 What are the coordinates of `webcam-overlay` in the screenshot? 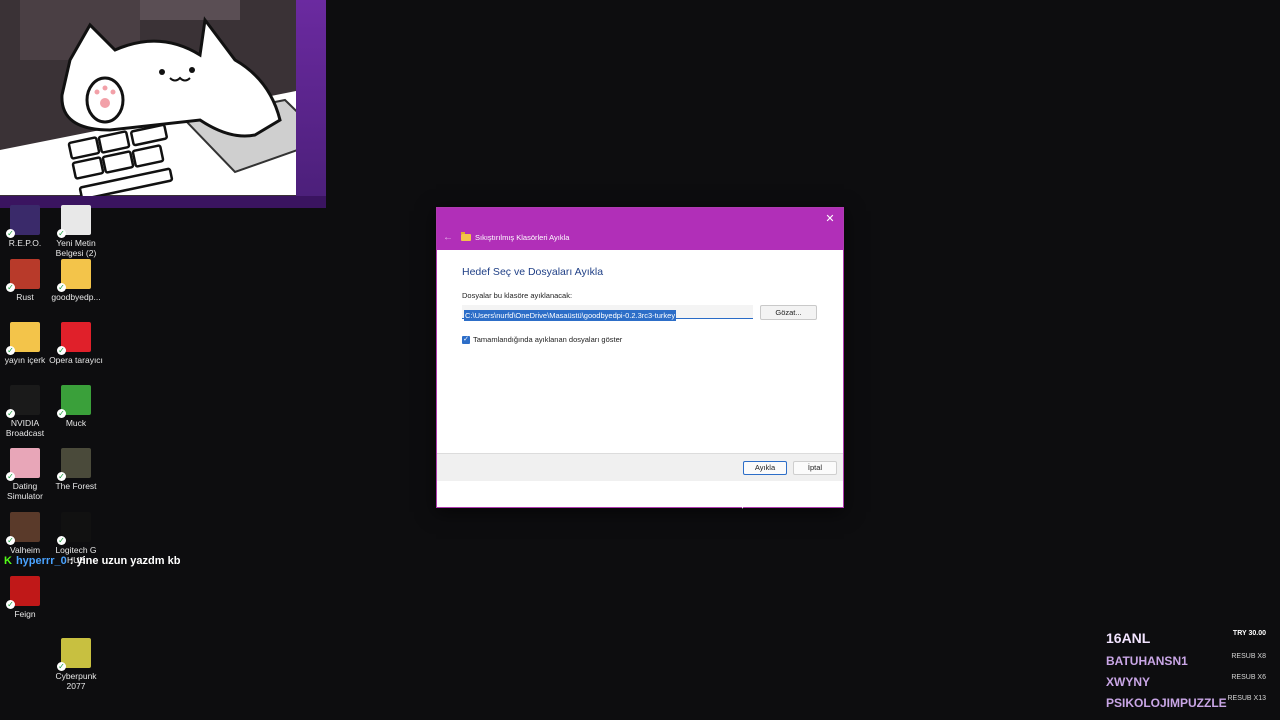 It's located at (163, 104).